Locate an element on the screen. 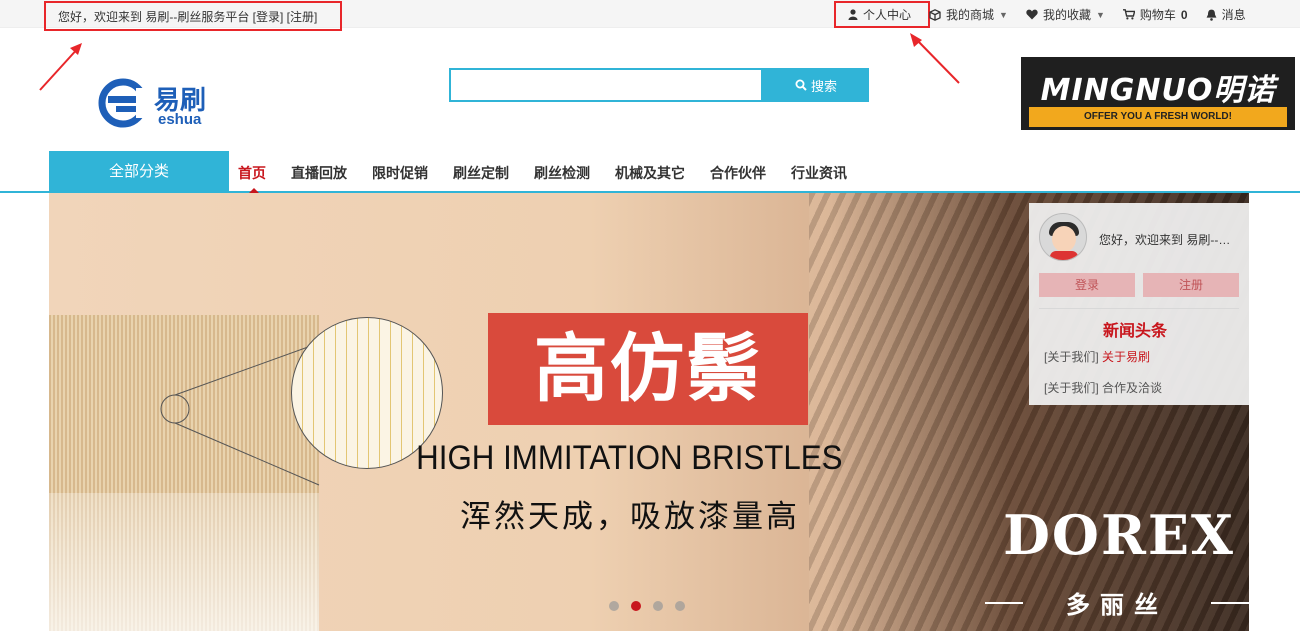 This screenshot has width=1300, height=631. panel-greeting: 您好，欢迎来到 易刷--刷丝服务平台 is located at coordinates (1170, 240).